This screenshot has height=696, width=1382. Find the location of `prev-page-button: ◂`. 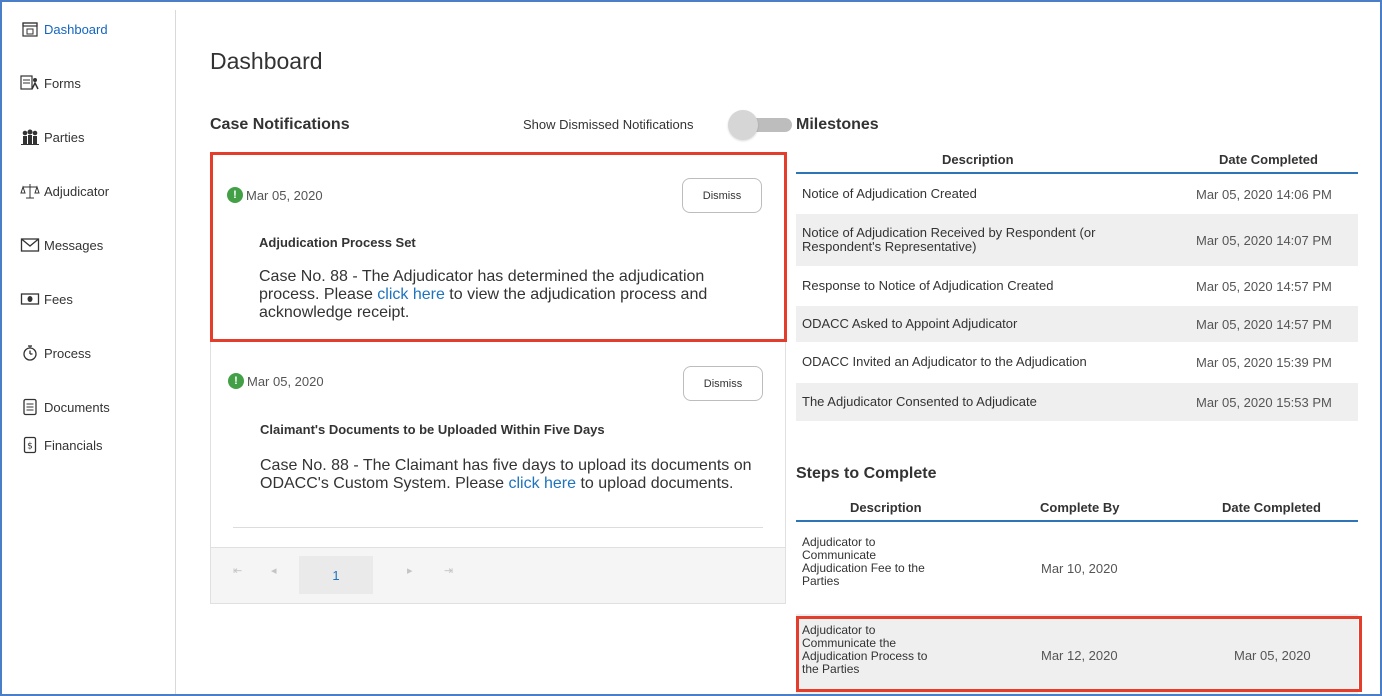

prev-page-button: ◂ is located at coordinates (274, 570).